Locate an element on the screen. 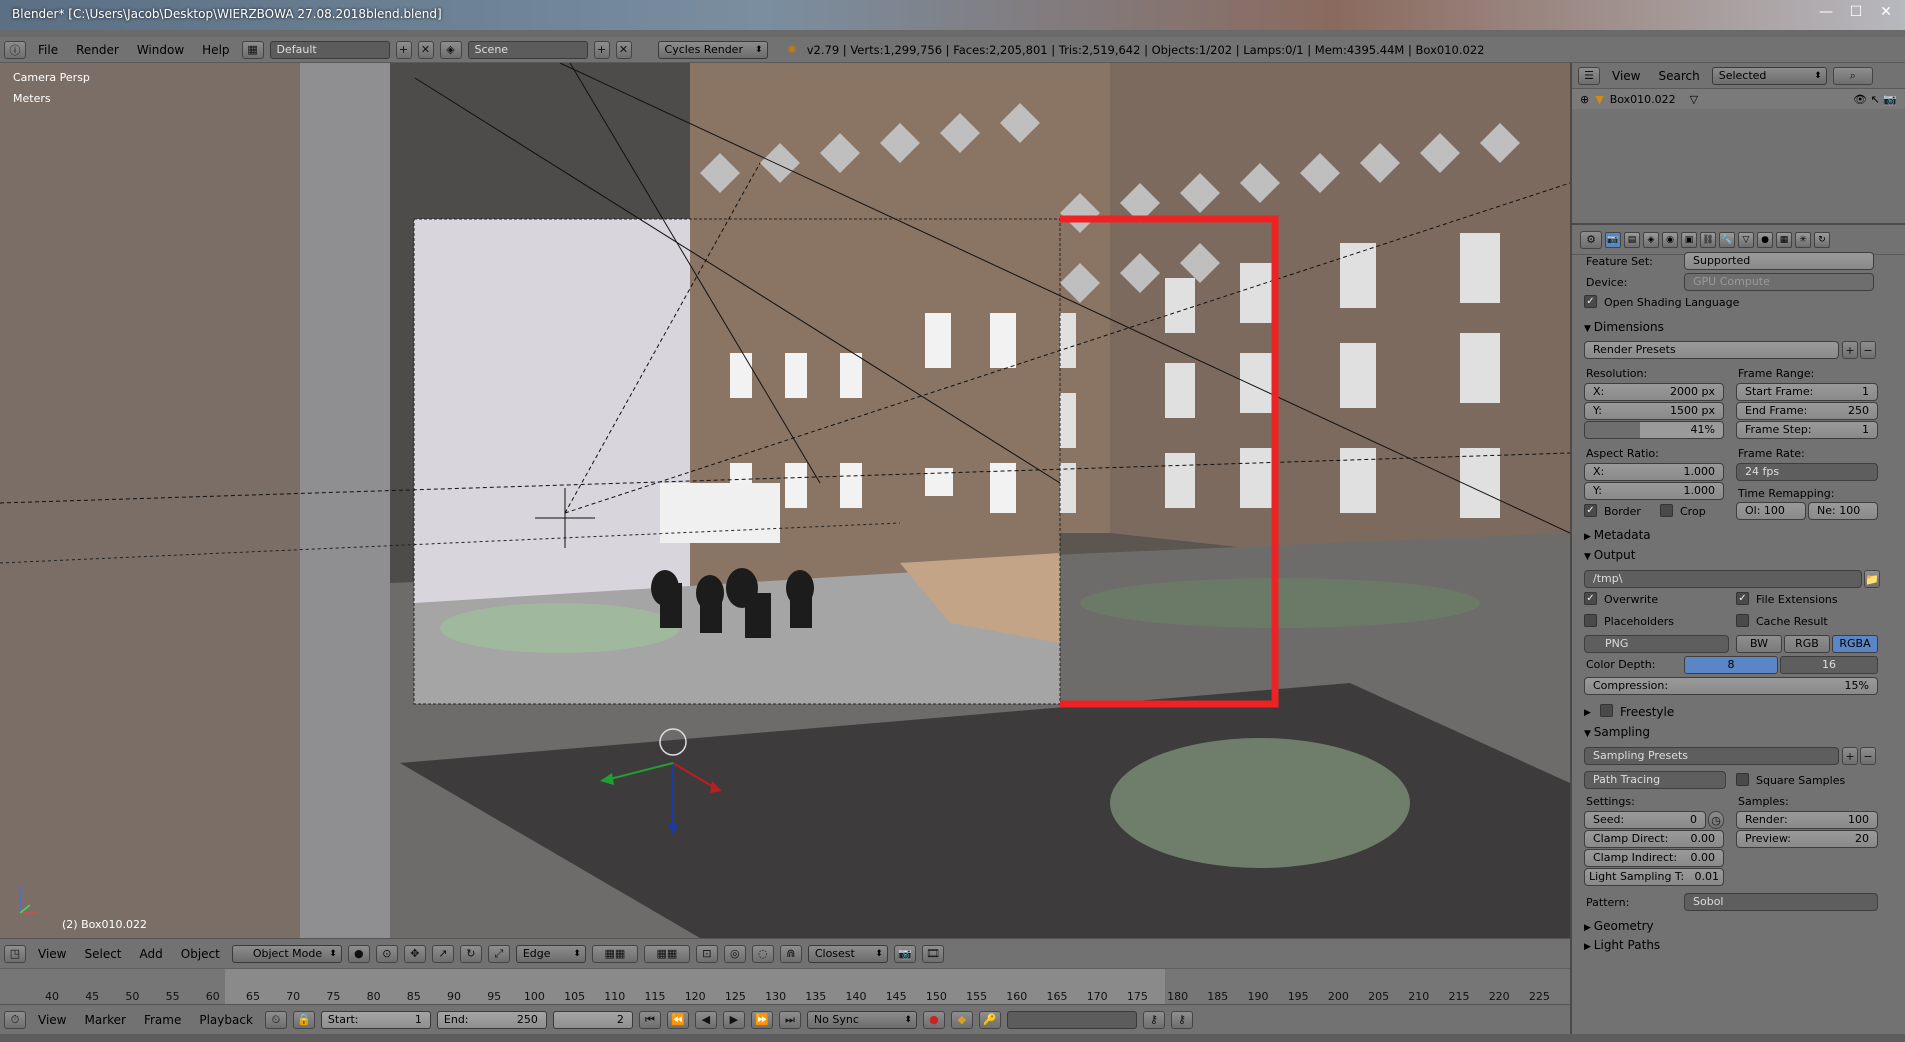 This screenshot has width=1905, height=1042. world-tab-icon: ◉ is located at coordinates (1670, 239).